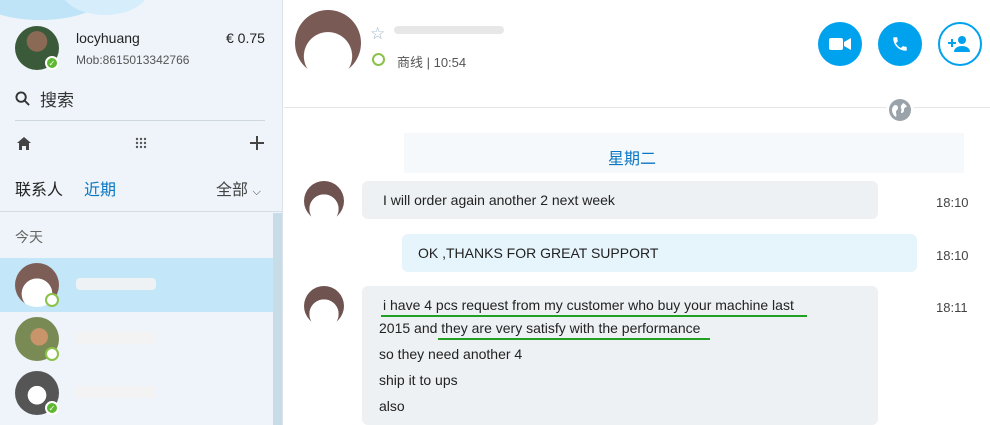  What do you see at coordinates (22, 98) in the screenshot?
I see `search-icon` at bounding box center [22, 98].